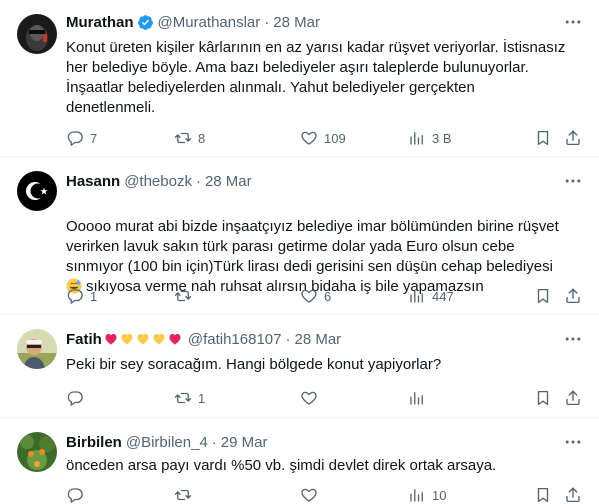  I want to click on reply-button: 7, so click(81, 138).